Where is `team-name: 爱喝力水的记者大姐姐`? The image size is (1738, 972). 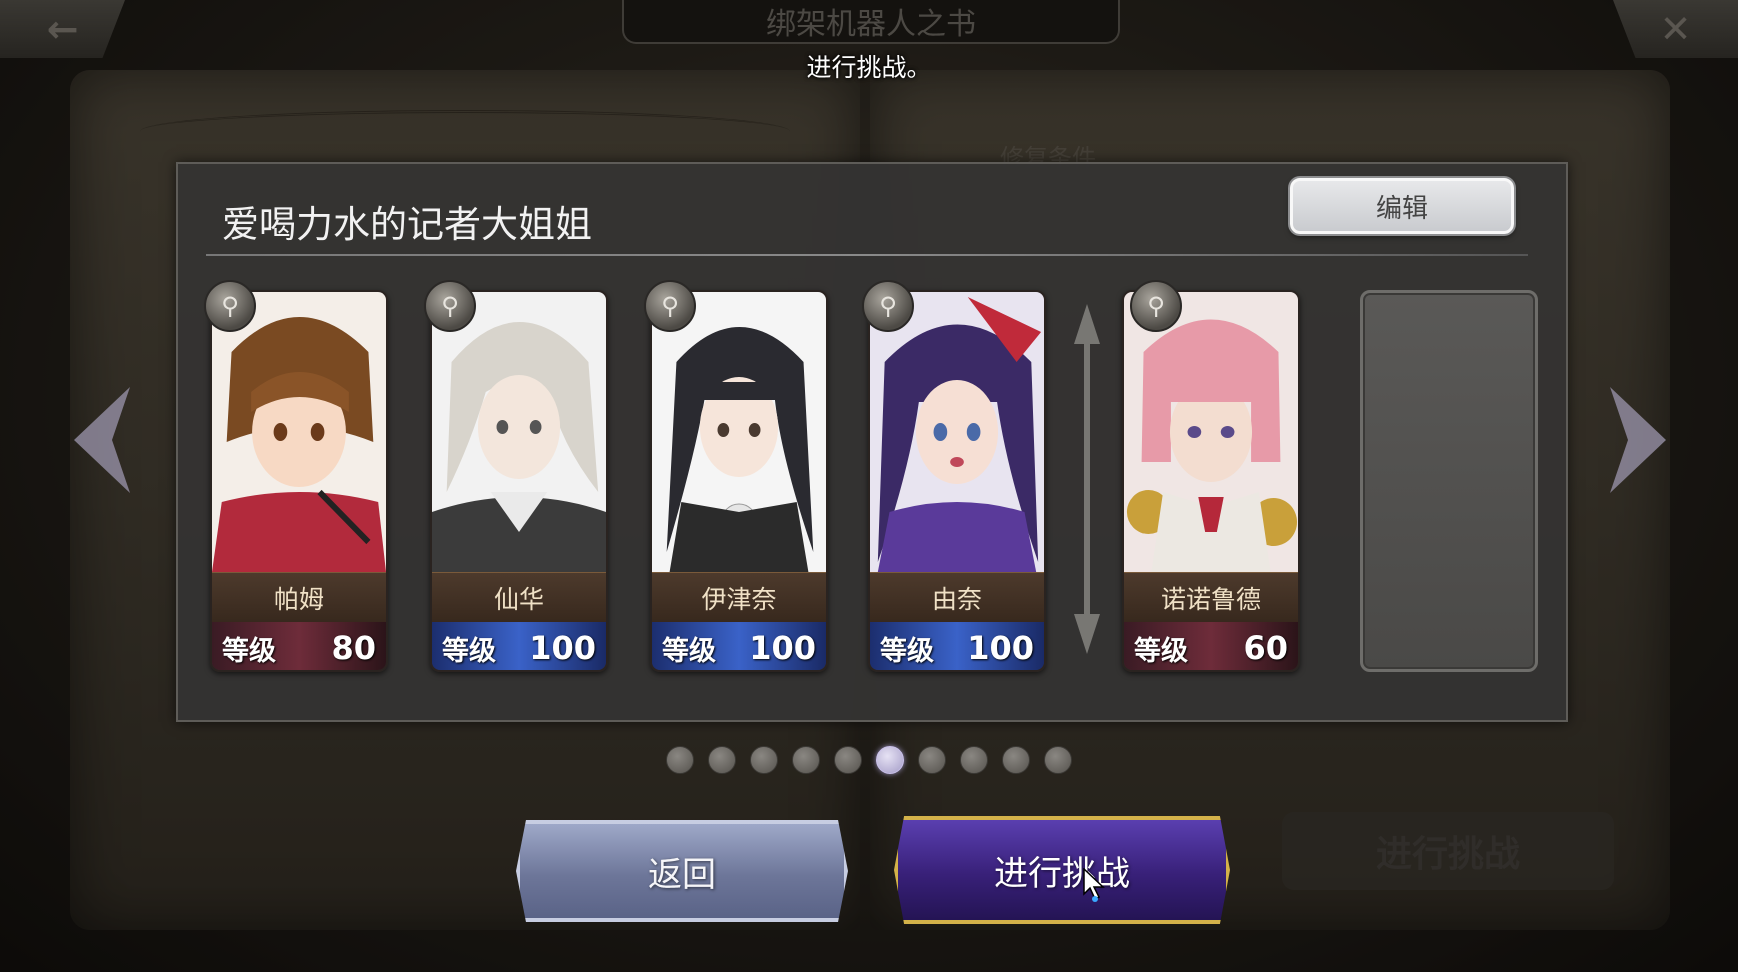 team-name: 爱喝力水的记者大姐姐 is located at coordinates (407, 224).